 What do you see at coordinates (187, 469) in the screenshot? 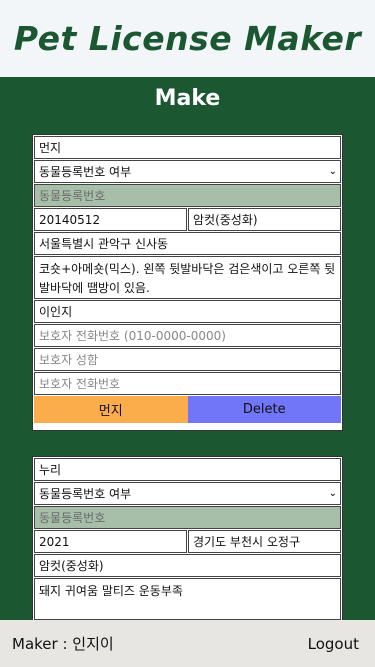
I see `pet-name-field: 누리` at bounding box center [187, 469].